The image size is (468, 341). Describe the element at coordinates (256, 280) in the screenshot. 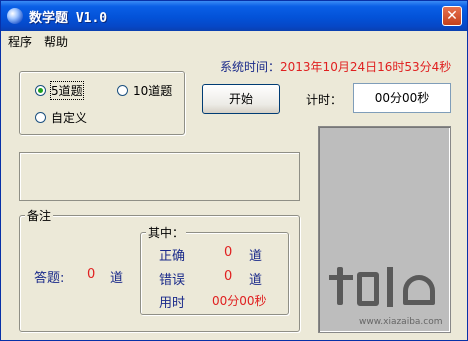

I see `wrong-unit: 道` at that location.